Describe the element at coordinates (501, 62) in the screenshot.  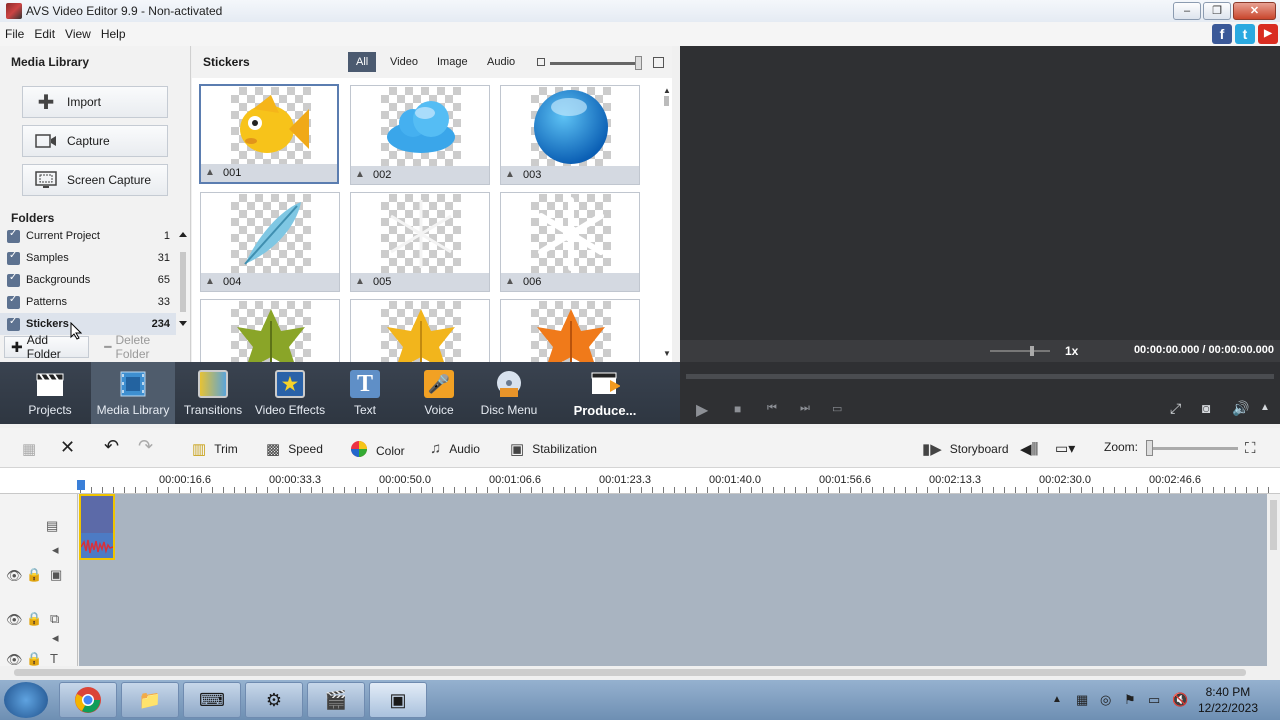
I see `filter-audio-tab: Audio` at that location.